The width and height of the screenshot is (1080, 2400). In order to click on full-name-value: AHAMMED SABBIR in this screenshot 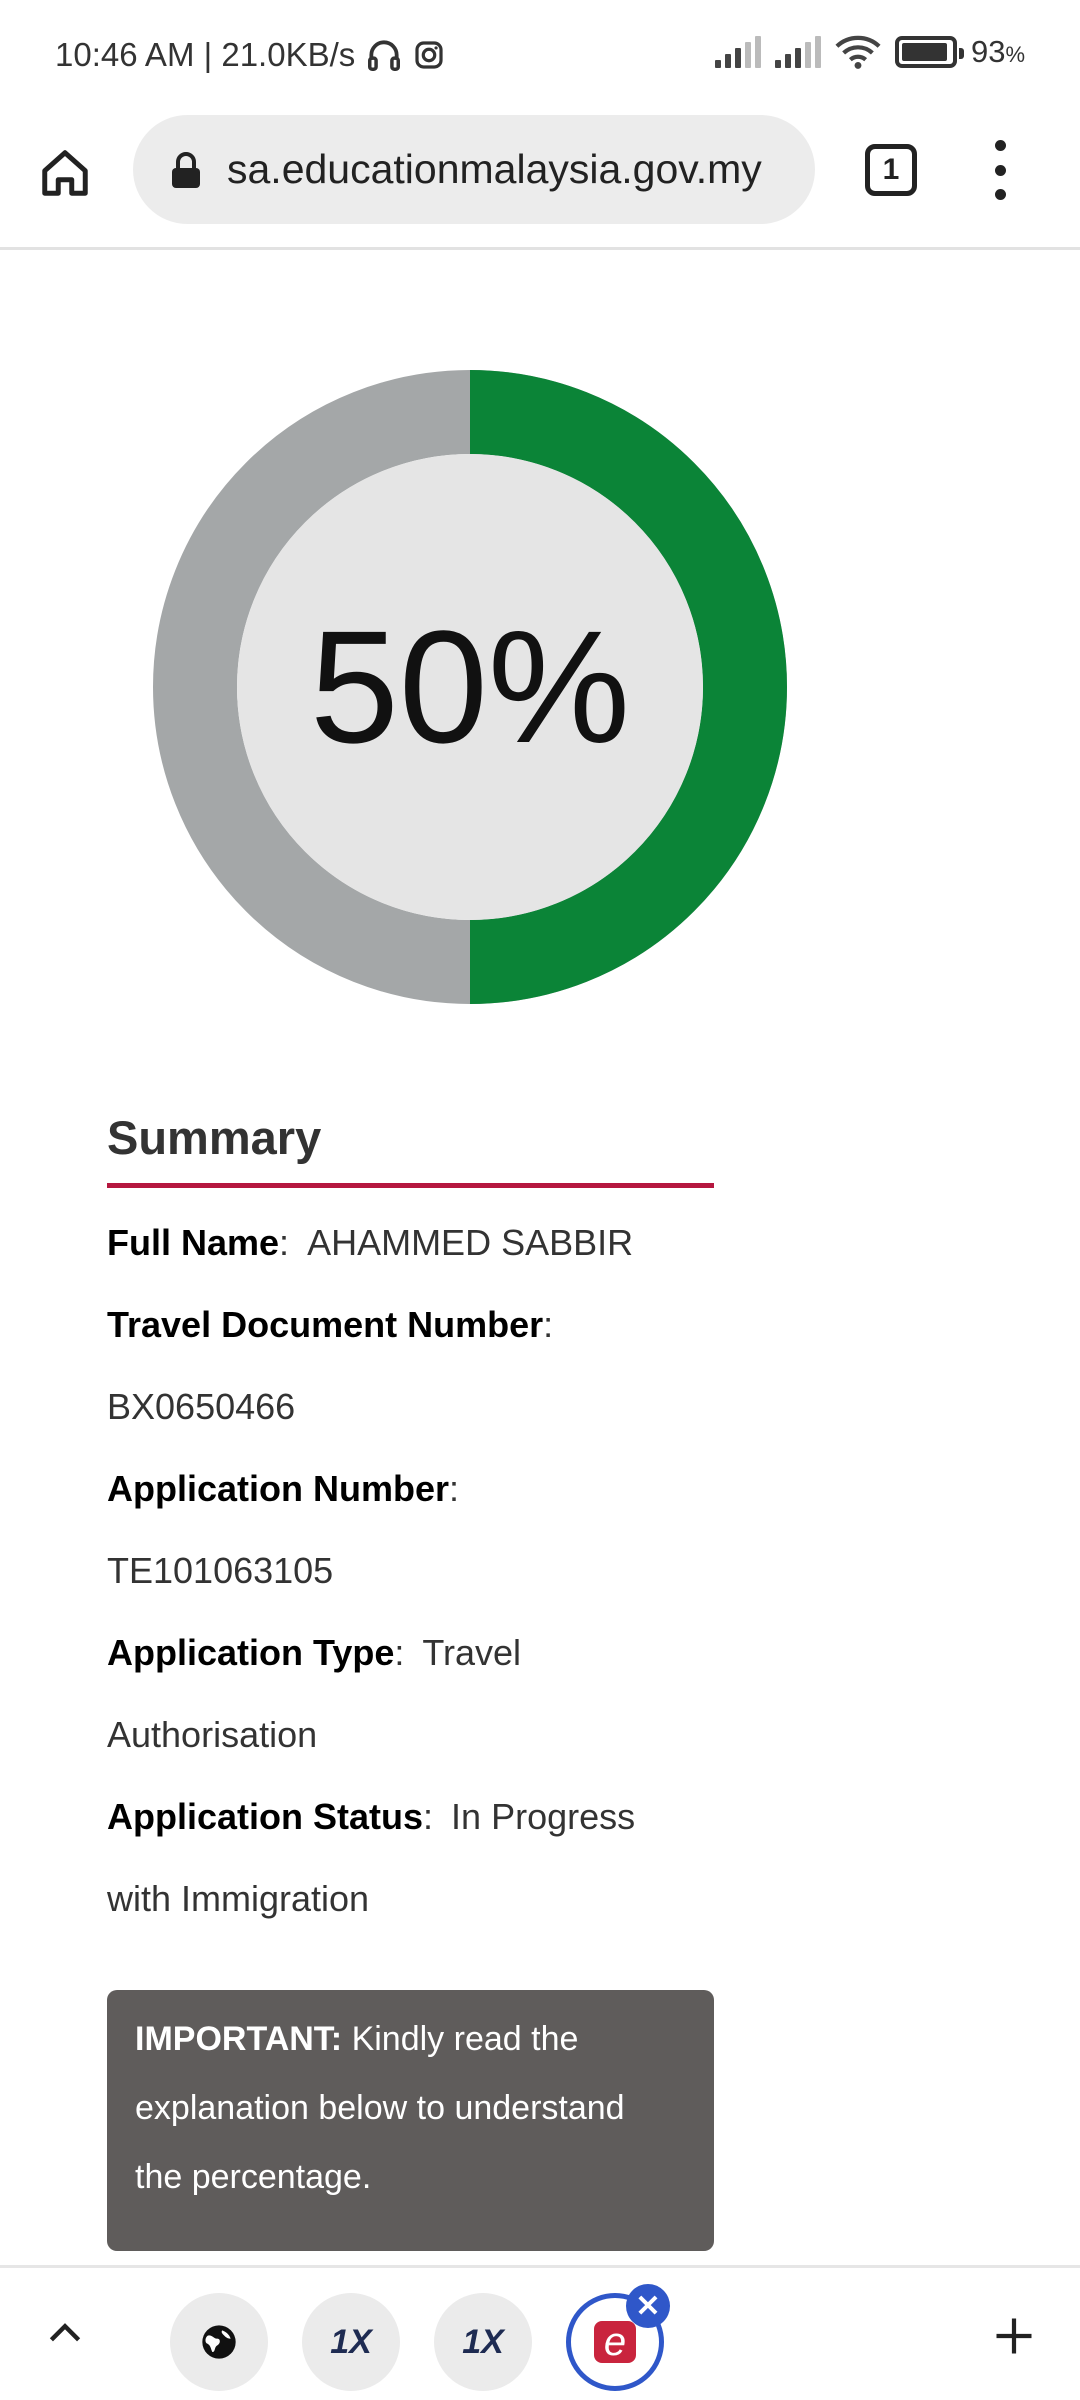, I will do `click(470, 1242)`.